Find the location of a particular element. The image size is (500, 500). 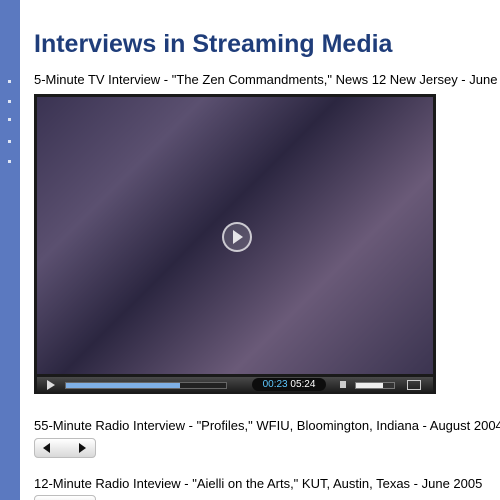

volume-slider is located at coordinates (375, 385).